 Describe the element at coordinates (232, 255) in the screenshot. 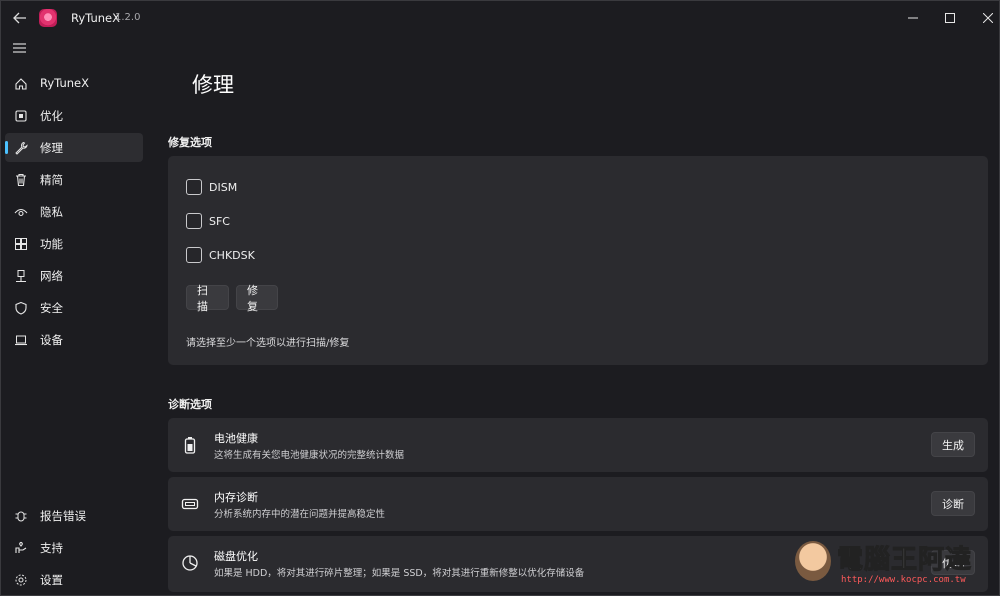

I see `chkdsk-label: CHKDSK` at that location.